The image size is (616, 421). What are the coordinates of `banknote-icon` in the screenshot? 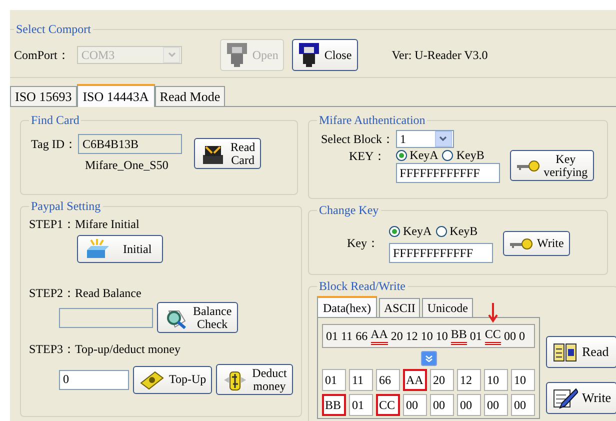 It's located at (152, 379).